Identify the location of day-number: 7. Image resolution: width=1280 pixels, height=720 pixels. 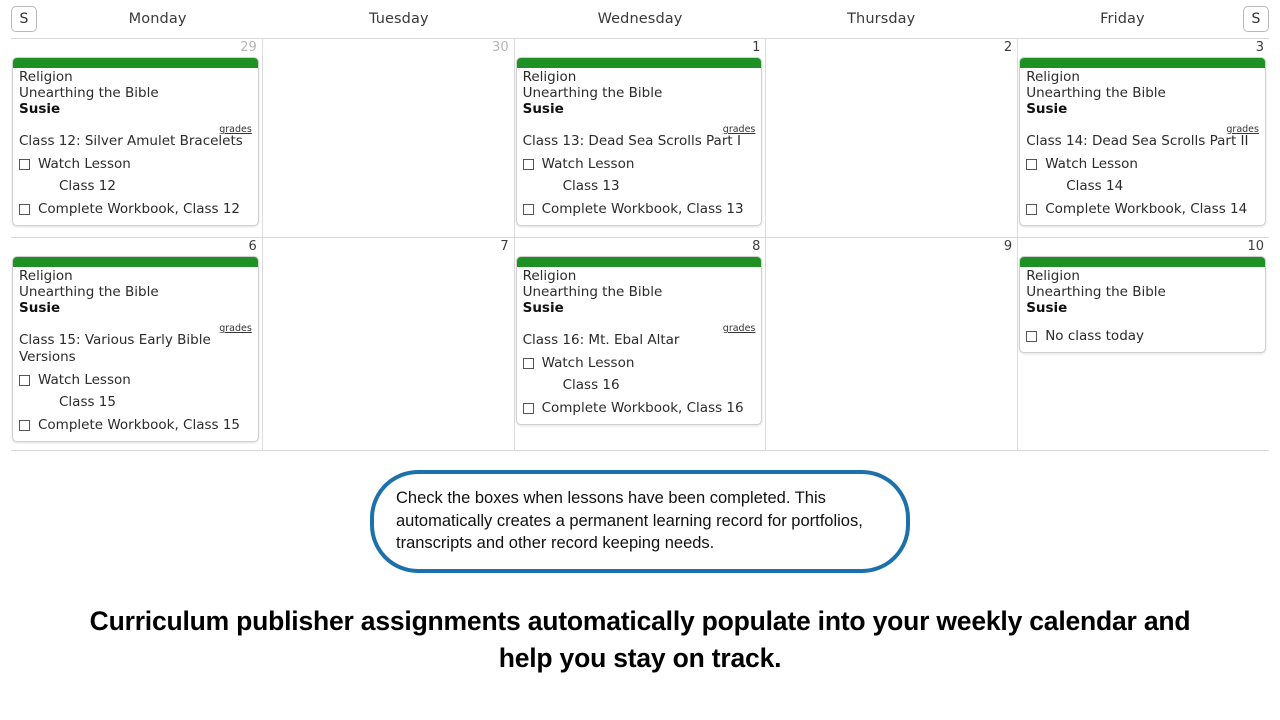
(504, 246).